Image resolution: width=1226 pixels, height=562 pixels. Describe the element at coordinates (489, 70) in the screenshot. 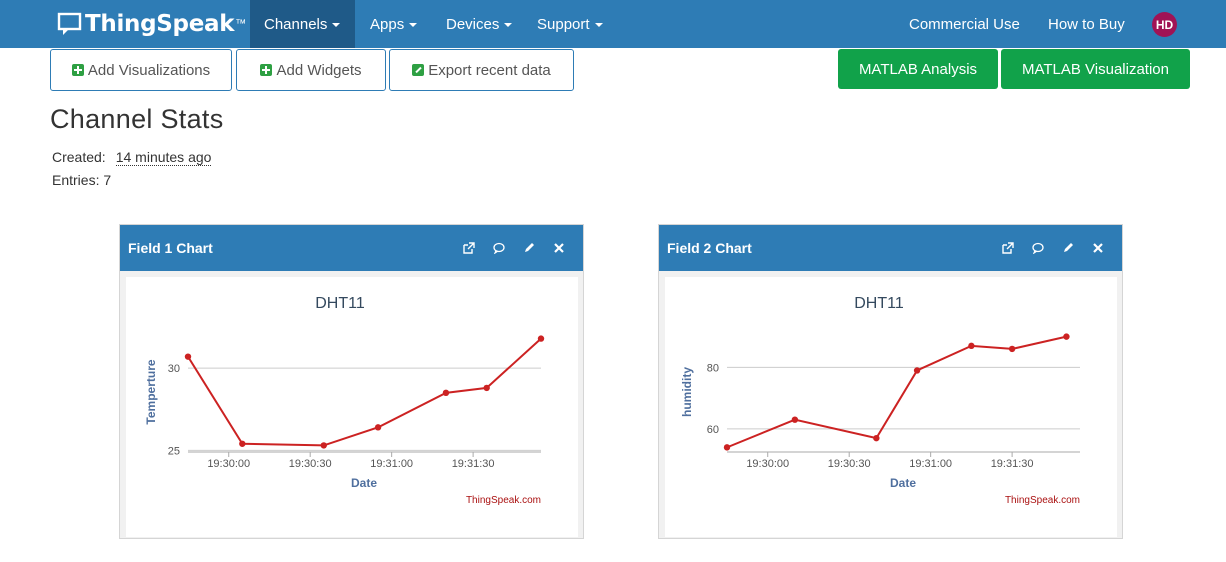

I see `export-recent-data-label: Export recent data` at that location.